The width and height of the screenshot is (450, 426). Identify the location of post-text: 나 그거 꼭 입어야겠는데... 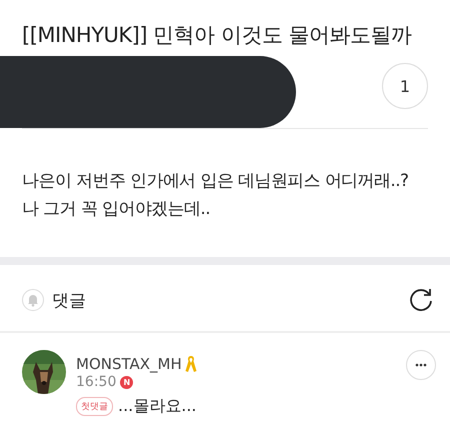
(117, 209).